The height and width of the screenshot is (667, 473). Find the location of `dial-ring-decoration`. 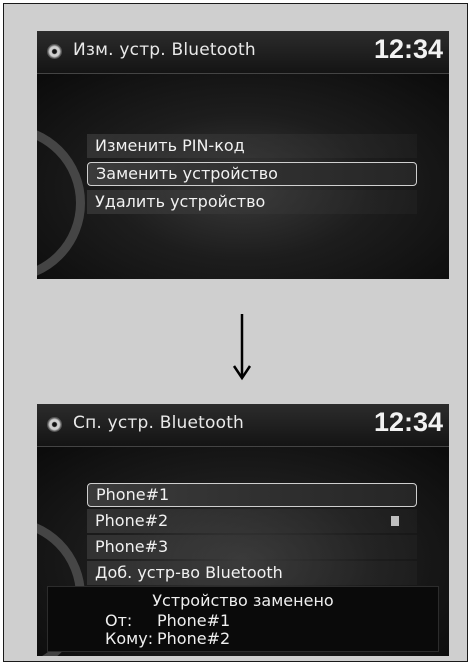

dial-ring-decoration is located at coordinates (61, 201).